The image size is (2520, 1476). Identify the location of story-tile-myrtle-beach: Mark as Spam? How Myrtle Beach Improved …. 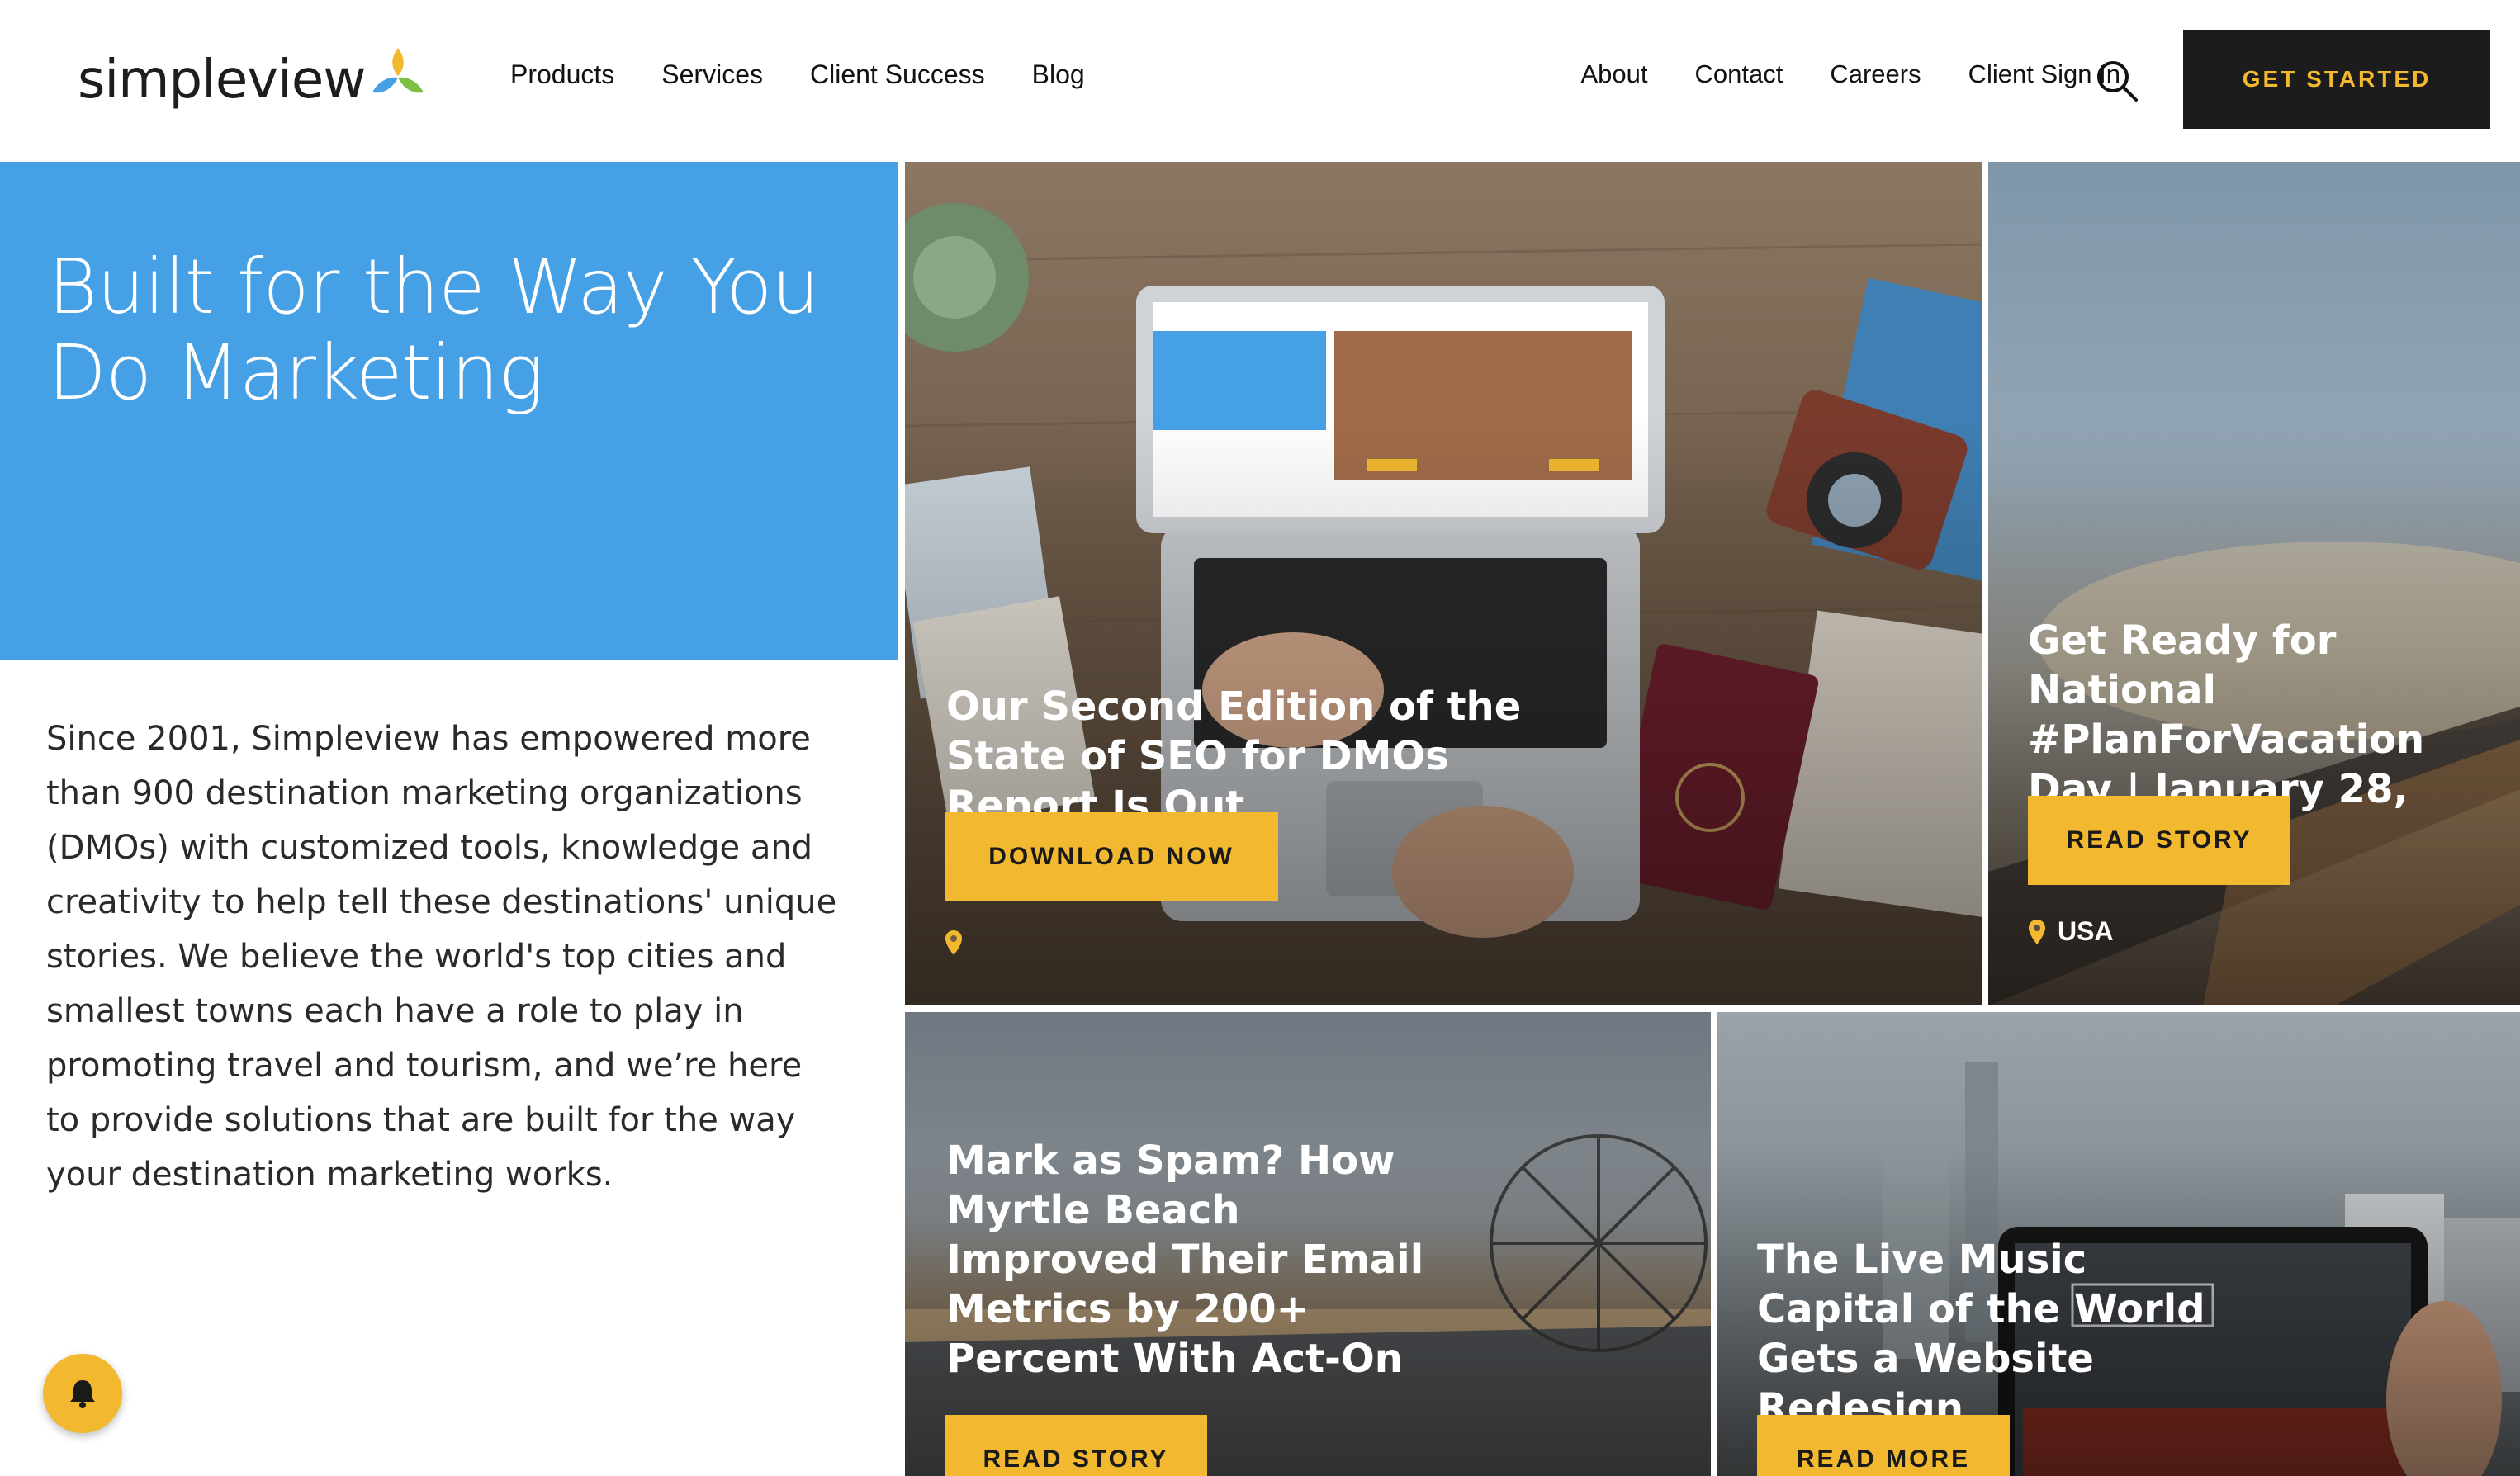
(1308, 1244).